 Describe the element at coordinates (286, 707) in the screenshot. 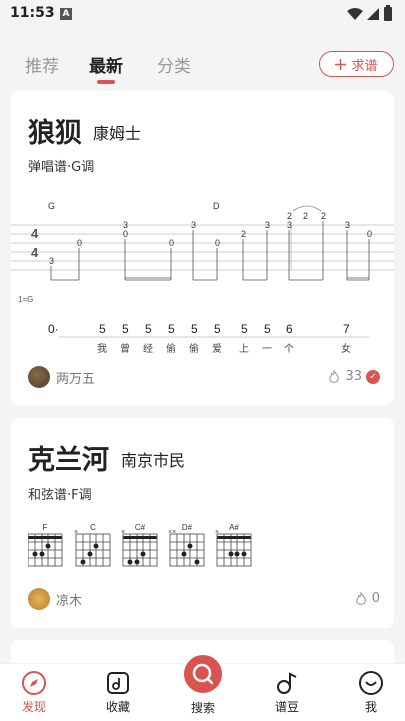

I see `nav-label: 谱豆` at that location.